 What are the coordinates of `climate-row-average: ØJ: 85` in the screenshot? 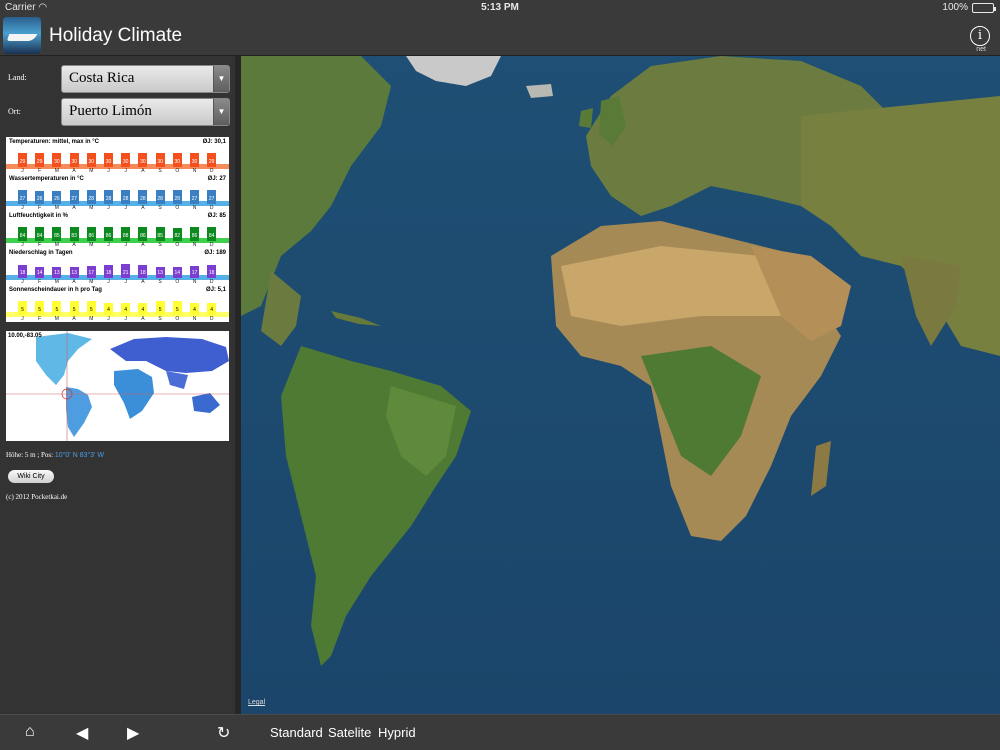 It's located at (216, 216).